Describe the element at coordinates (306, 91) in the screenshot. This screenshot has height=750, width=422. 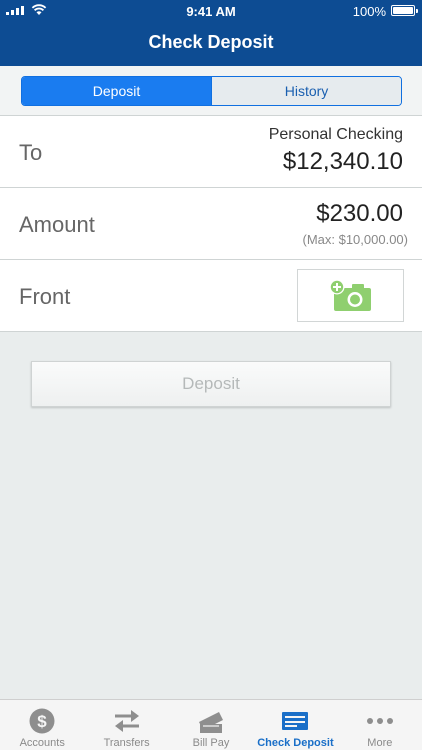
I see `tab-history: History` at that location.